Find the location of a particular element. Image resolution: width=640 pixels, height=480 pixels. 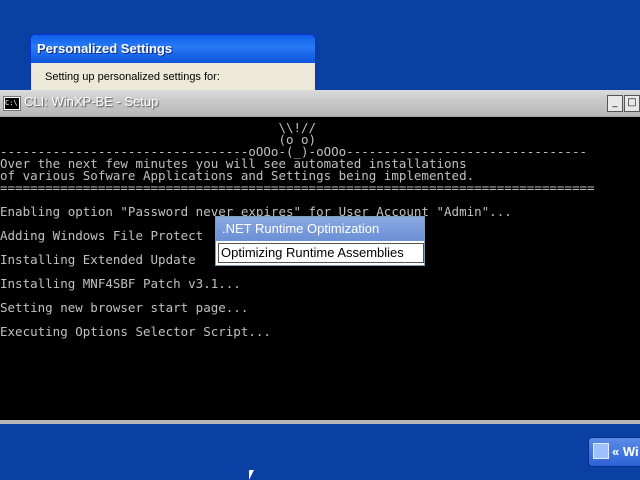

mouse-cursor-icon is located at coordinates (254, 475).